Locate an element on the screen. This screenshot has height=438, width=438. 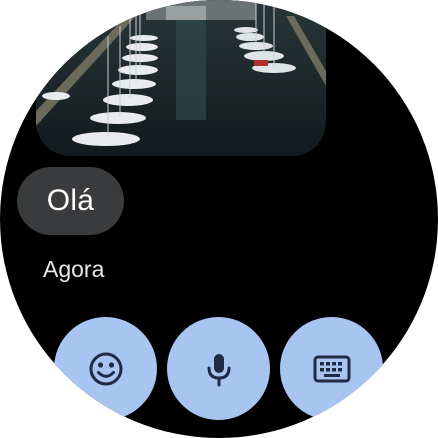
message-timestamp: Agora is located at coordinates (74, 269).